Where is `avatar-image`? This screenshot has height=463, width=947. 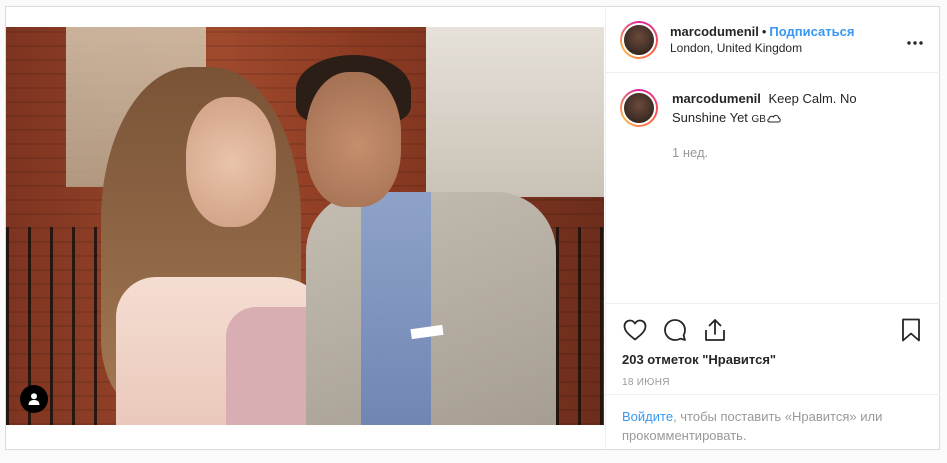
avatar-image is located at coordinates (639, 39).